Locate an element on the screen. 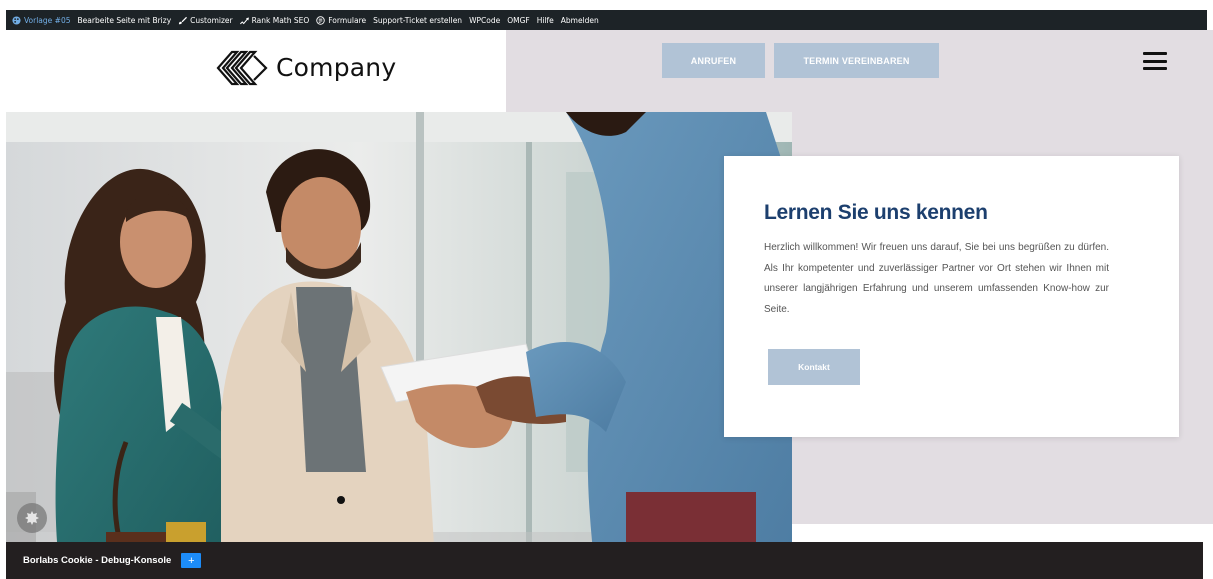 This screenshot has width=1213, height=579. rank-math-icon is located at coordinates (244, 20).